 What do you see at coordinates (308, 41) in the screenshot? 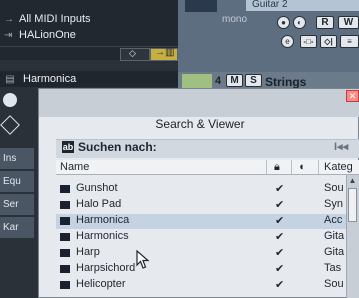
I see `insert-button: -□-` at bounding box center [308, 41].